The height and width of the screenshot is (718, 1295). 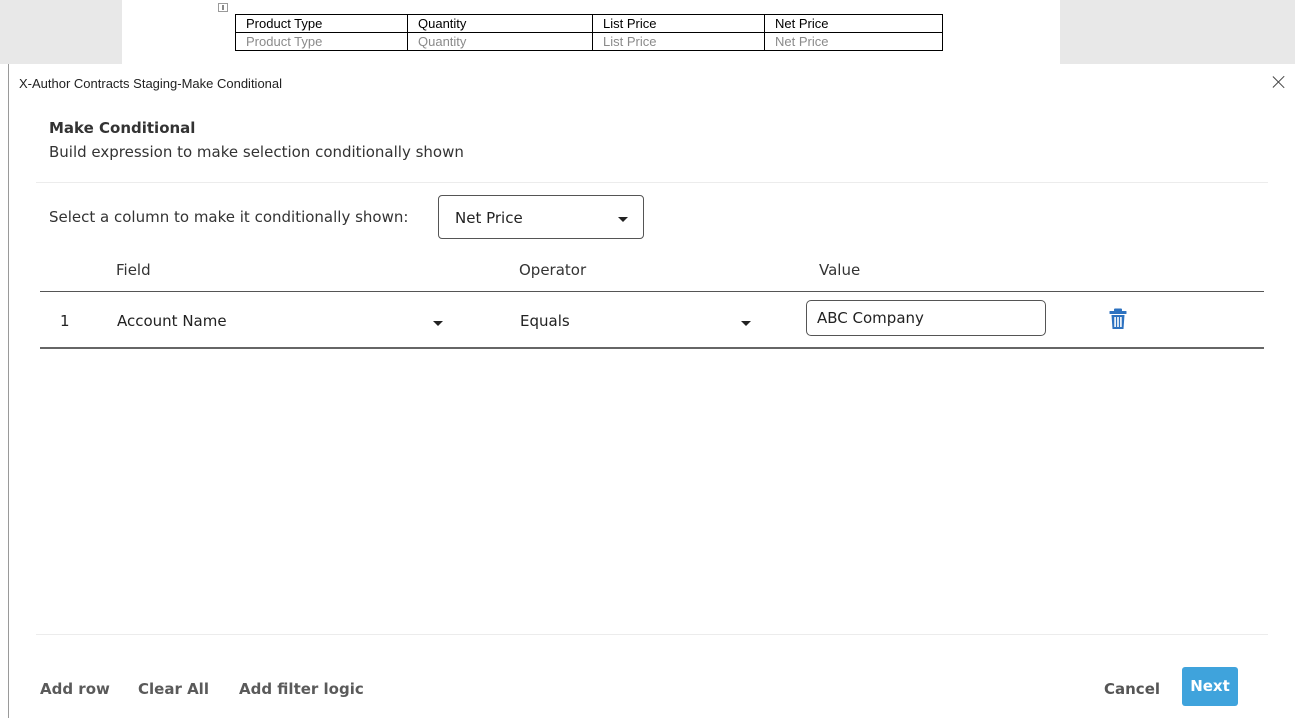 What do you see at coordinates (4, 391) in the screenshot?
I see `window-edge` at bounding box center [4, 391].